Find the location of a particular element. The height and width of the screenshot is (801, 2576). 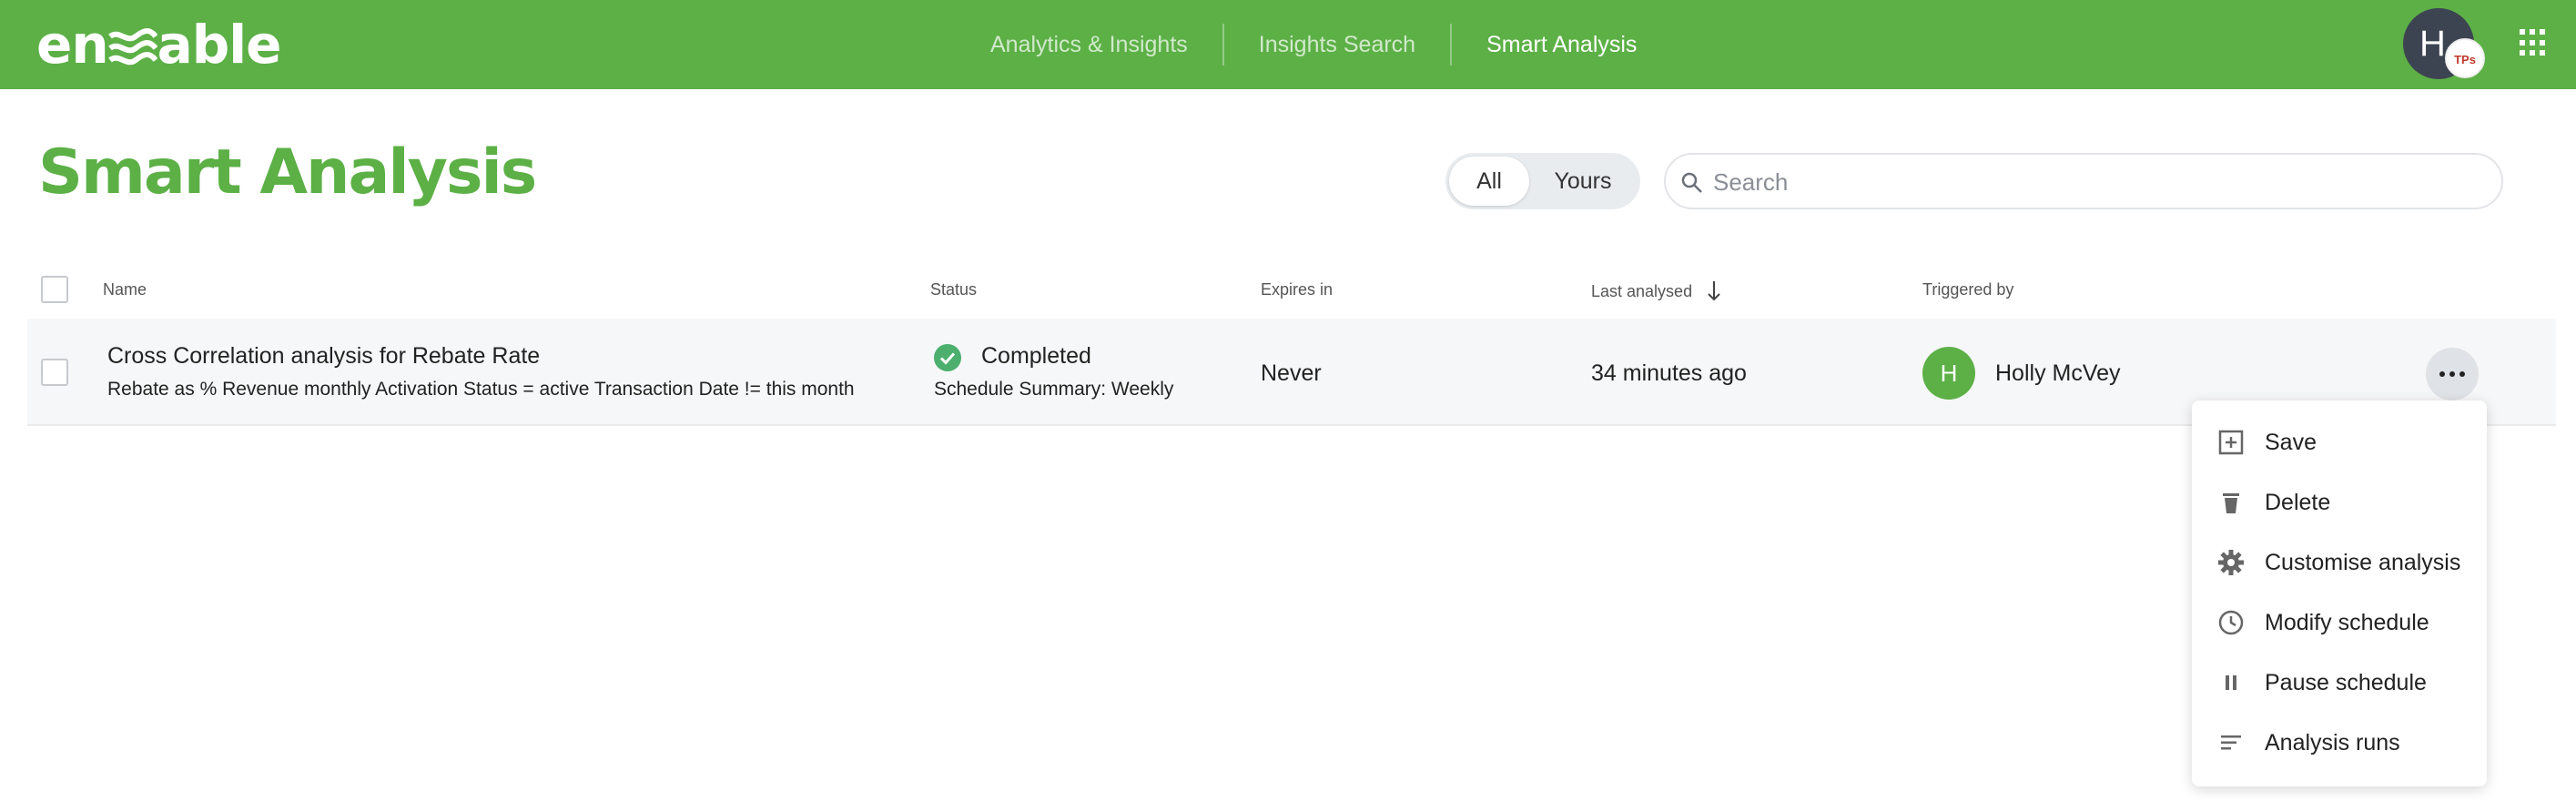

column-header-status: Status is located at coordinates (953, 289).